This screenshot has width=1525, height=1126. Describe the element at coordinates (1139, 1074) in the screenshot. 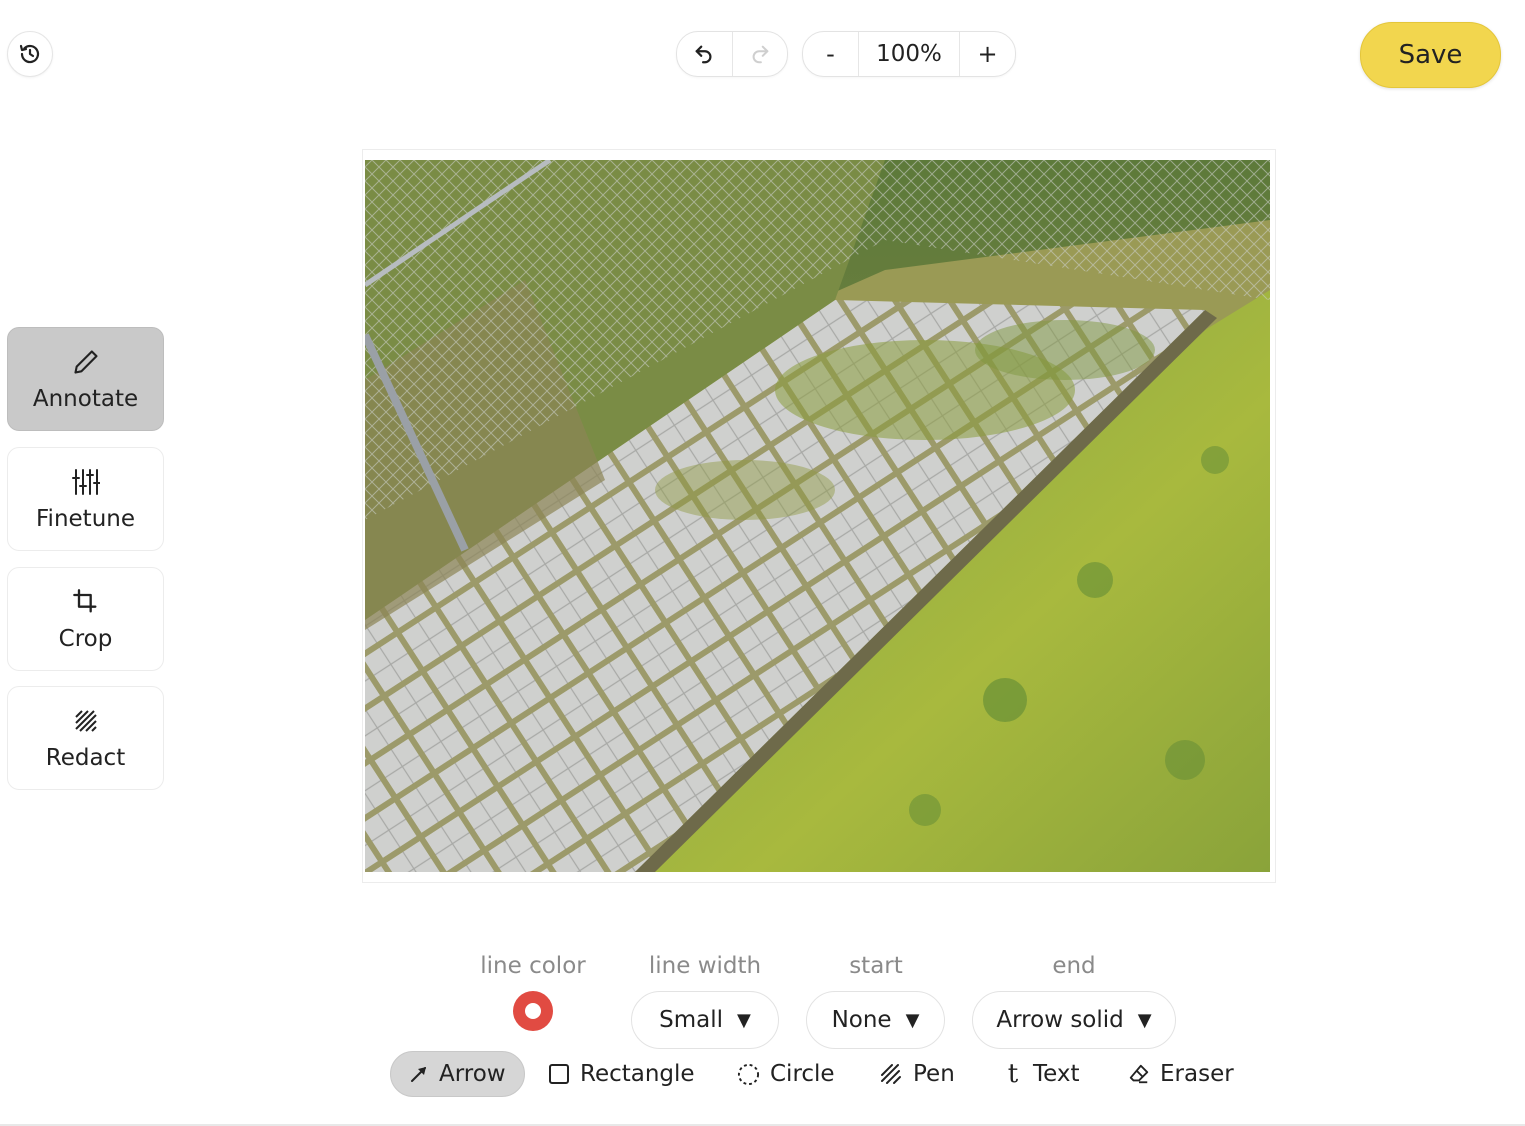

I see `eraser-icon` at that location.